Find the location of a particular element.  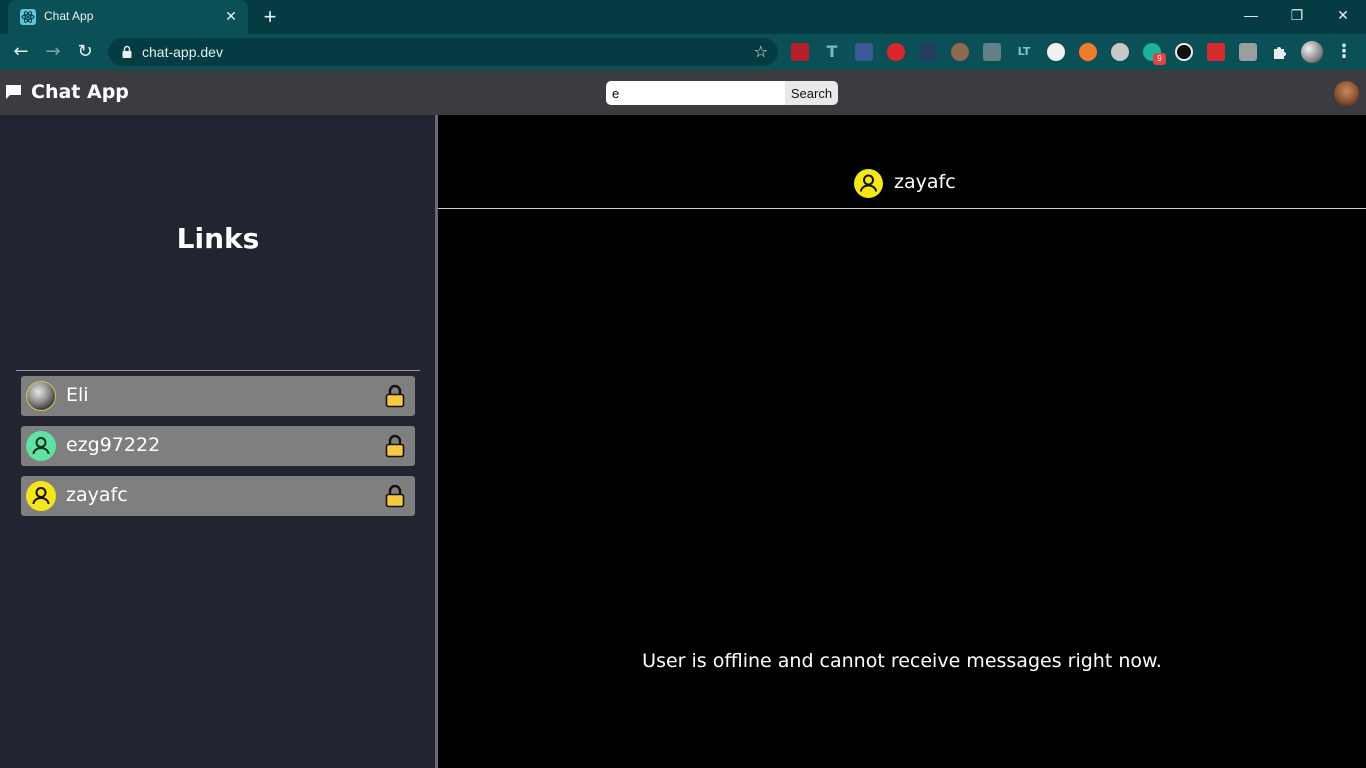

chat-contact-name: zayafc is located at coordinates (925, 182).